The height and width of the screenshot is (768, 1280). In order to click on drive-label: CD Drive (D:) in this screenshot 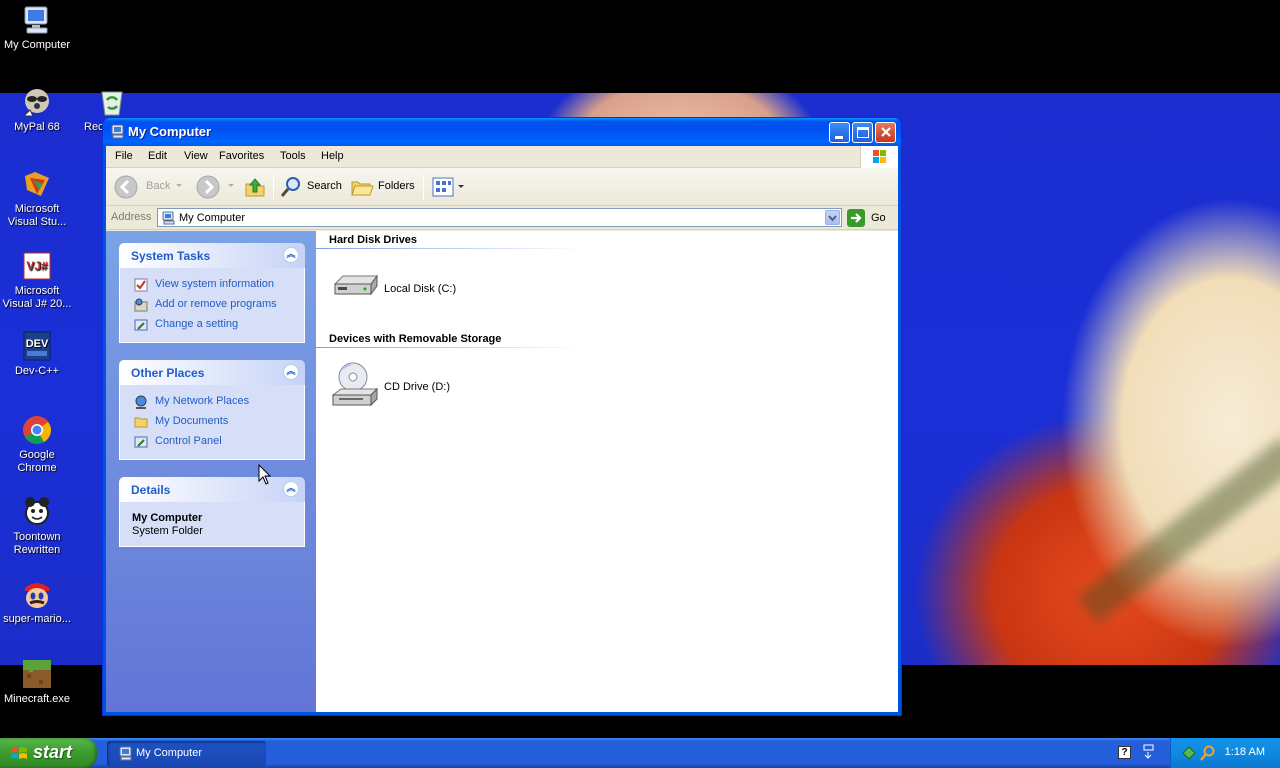, I will do `click(417, 387)`.